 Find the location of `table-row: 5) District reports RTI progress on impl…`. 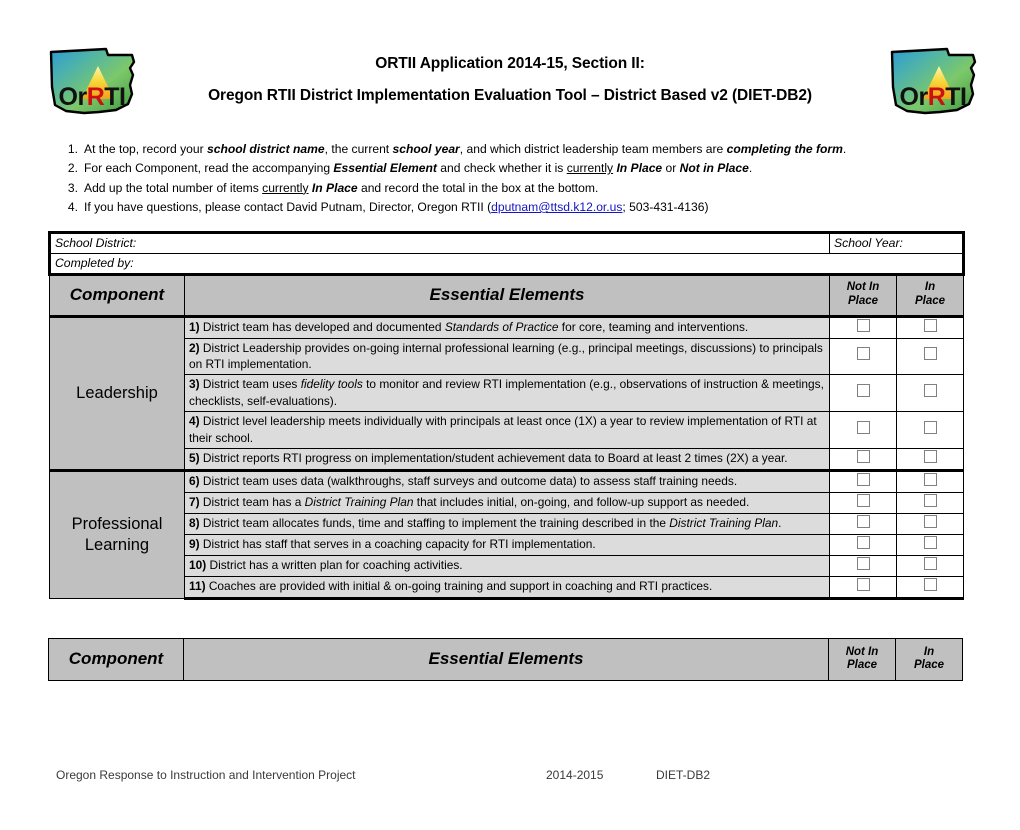

table-row: 5) District reports RTI progress on impl… is located at coordinates (507, 459).